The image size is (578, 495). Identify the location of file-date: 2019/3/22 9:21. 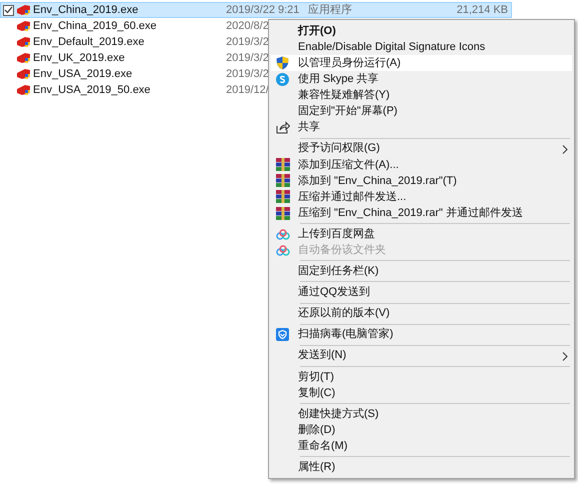
(263, 10).